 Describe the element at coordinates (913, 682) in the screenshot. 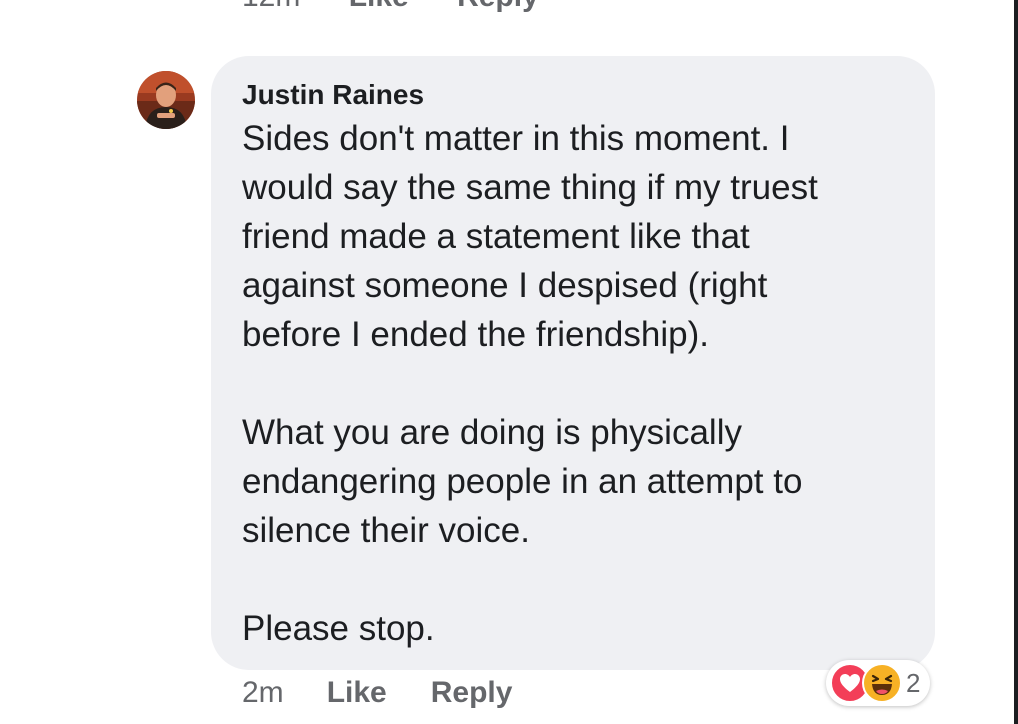

I see `reaction-count: 2` at that location.